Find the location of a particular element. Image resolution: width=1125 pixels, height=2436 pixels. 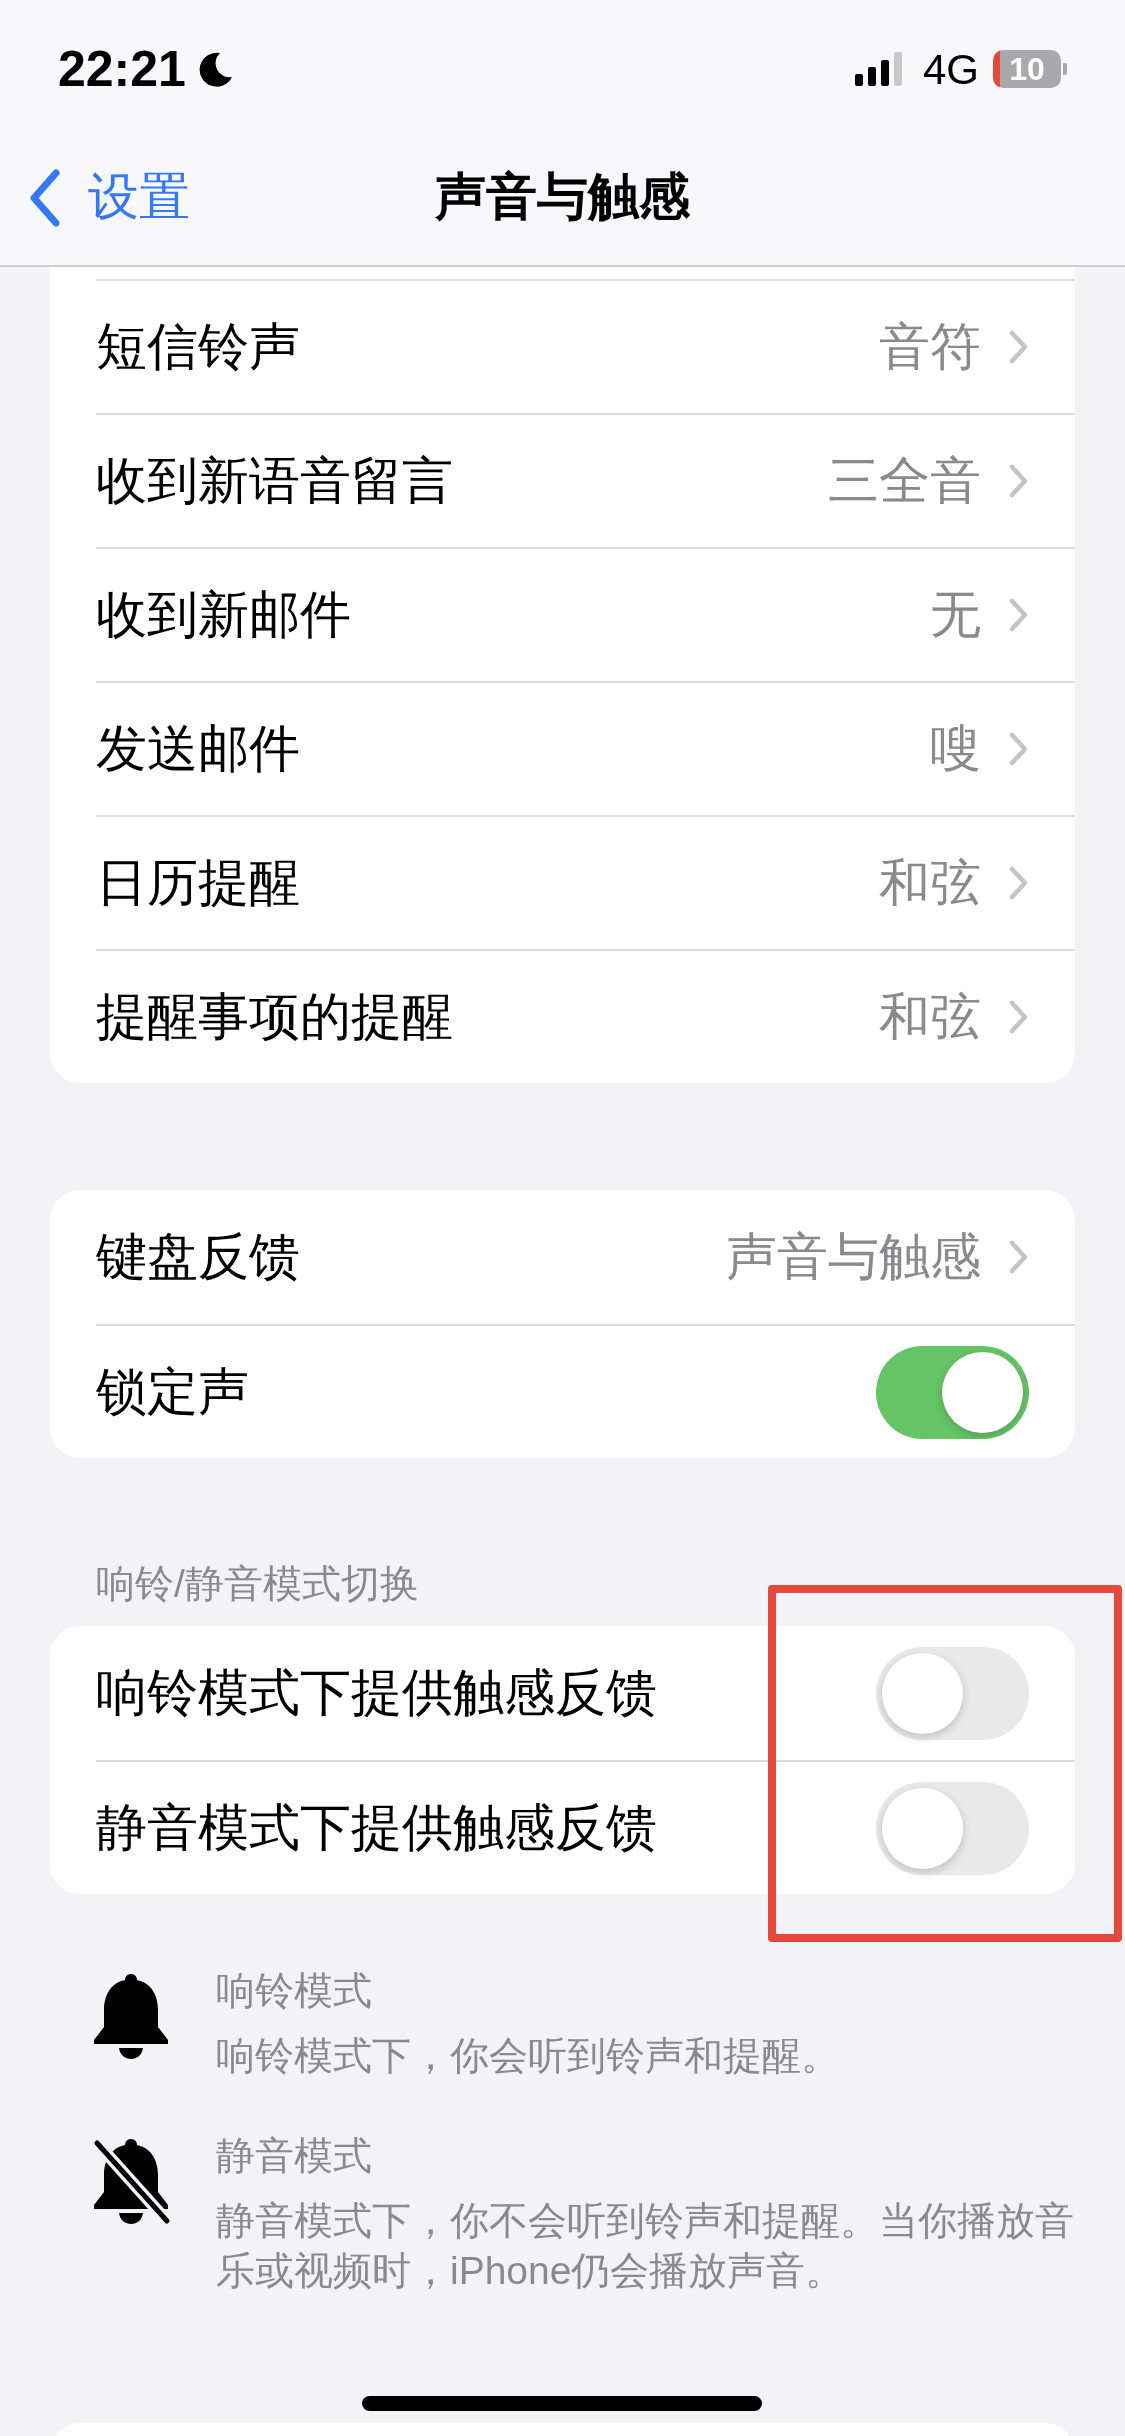

muted-bell-icon is located at coordinates (131, 2181).